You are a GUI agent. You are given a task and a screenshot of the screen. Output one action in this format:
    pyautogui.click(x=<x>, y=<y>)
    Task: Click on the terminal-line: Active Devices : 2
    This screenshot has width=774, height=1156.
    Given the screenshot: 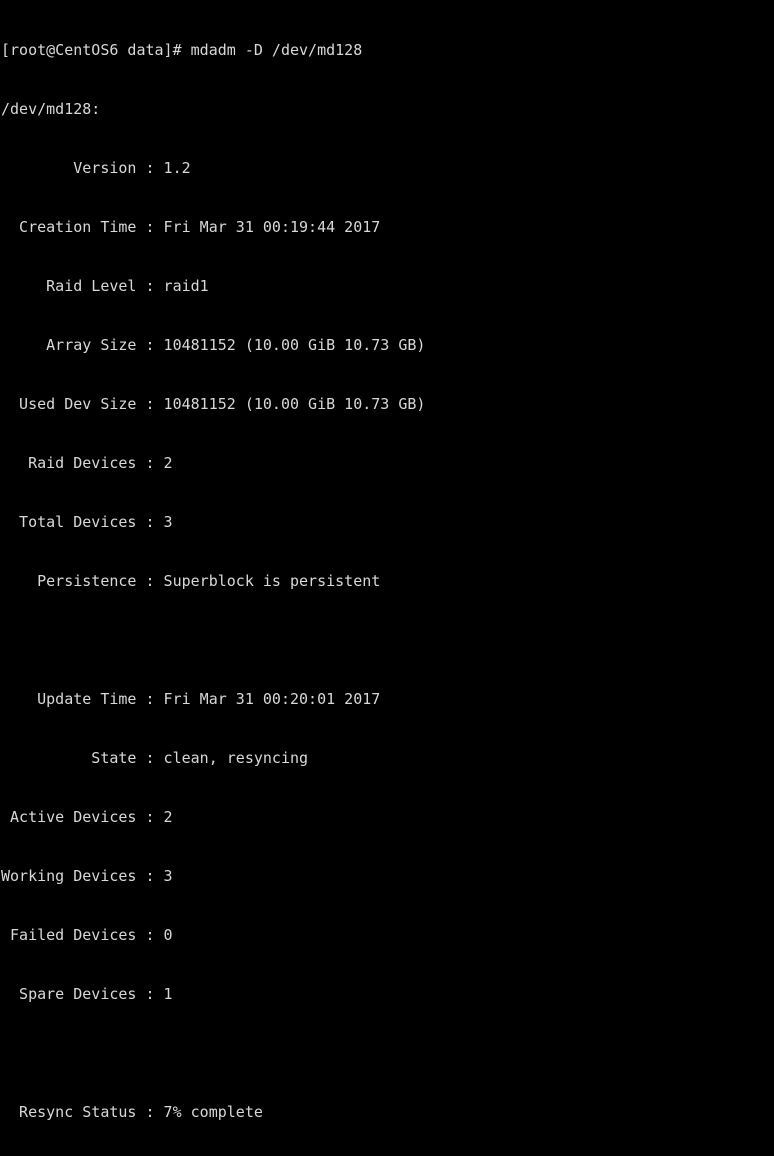 What is the action you would take?
    pyautogui.click(x=87, y=816)
    